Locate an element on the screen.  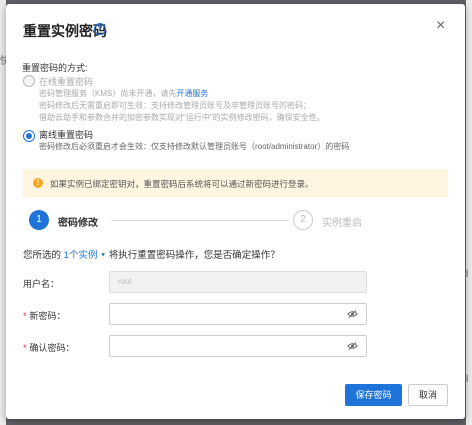
confirm-prefix: 您所选的 is located at coordinates (42, 255).